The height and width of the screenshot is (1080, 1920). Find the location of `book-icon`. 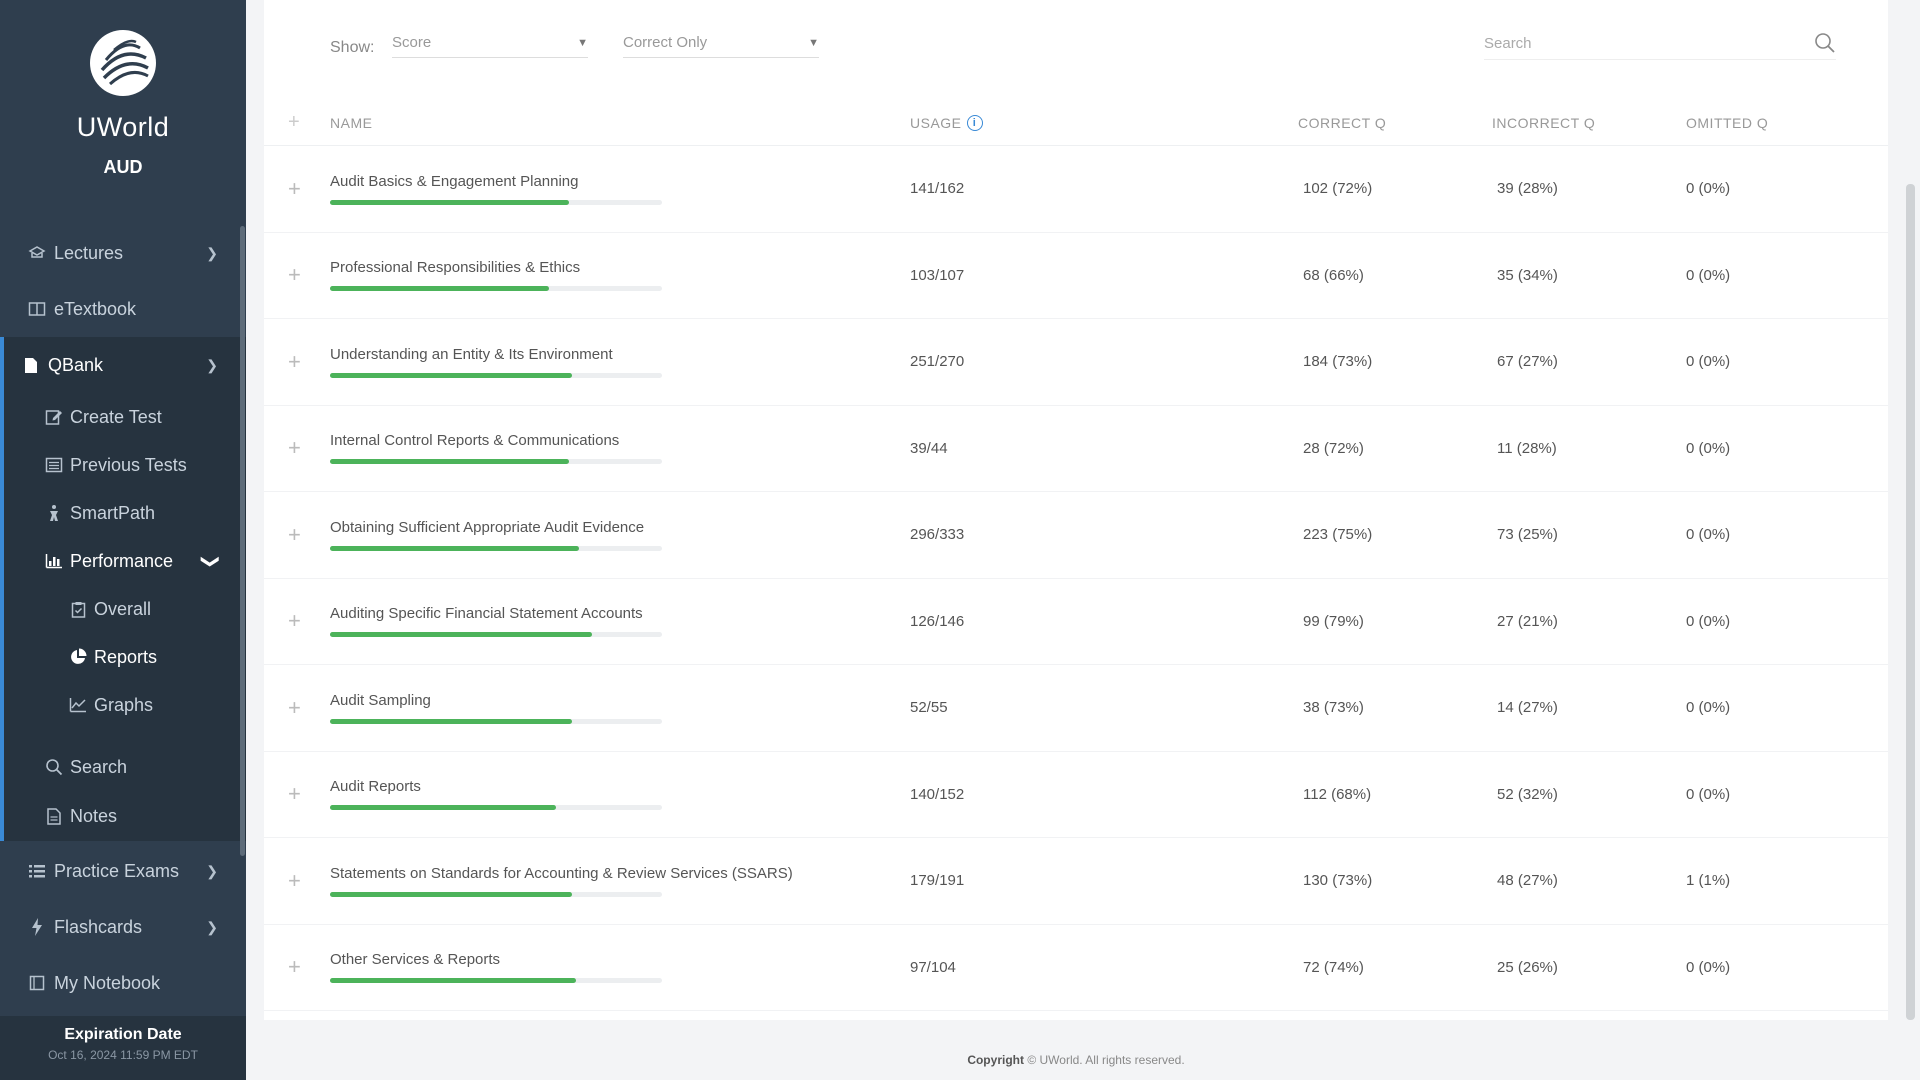

book-icon is located at coordinates (37, 309).